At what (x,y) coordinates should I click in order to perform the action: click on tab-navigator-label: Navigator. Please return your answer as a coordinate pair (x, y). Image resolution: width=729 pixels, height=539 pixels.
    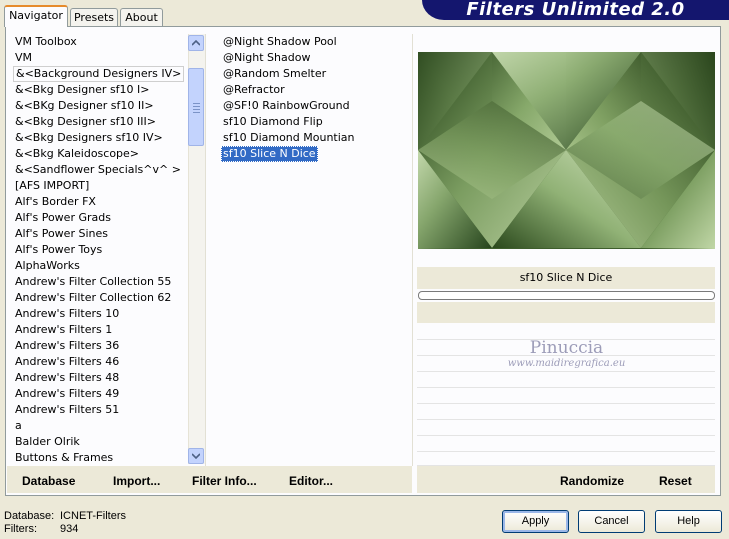
    Looking at the image, I should click on (36, 15).